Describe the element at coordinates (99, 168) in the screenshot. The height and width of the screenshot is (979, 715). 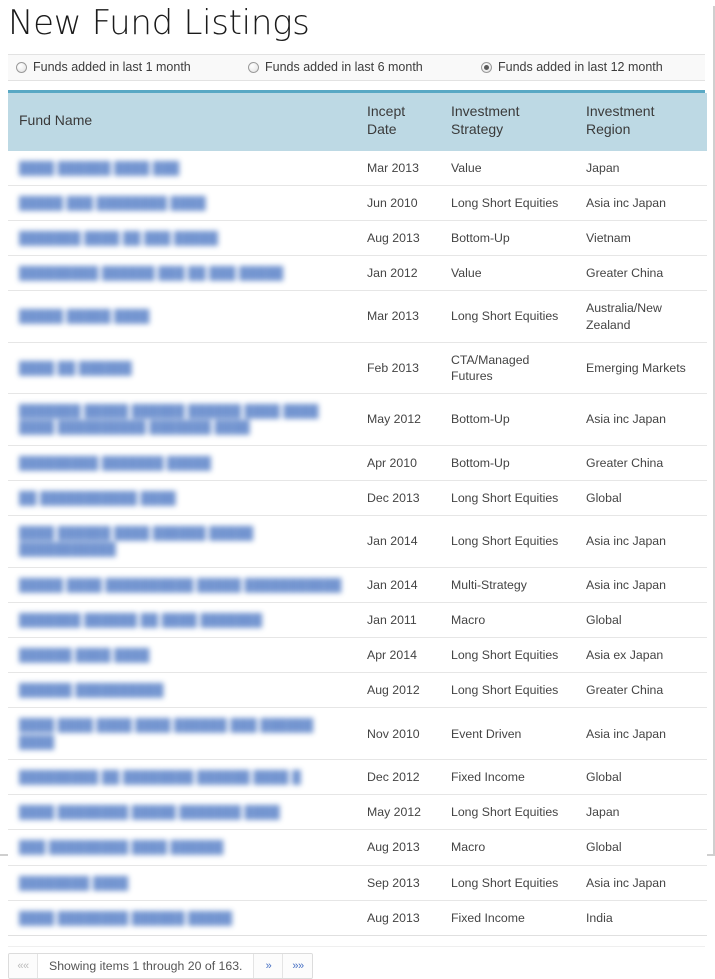
I see `fund-name-link: ████ ██████ ████ ███` at that location.